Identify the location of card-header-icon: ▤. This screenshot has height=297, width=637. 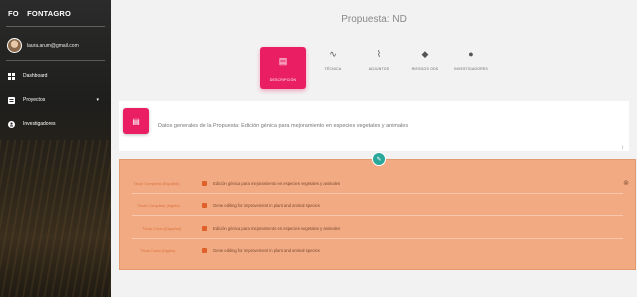
(136, 121).